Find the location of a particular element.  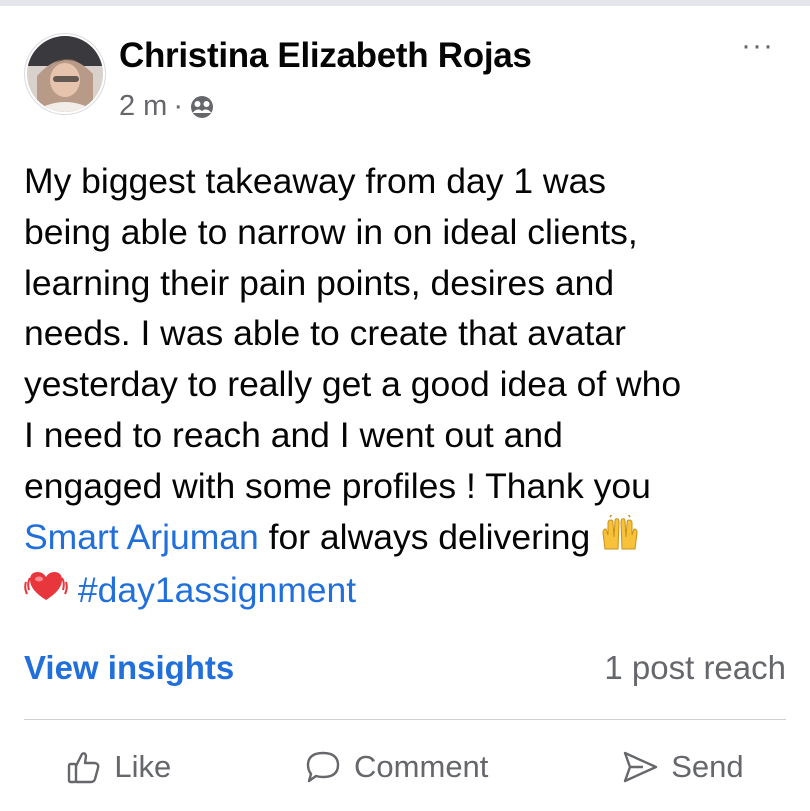

post-text-line: engaged with some profiles ! Thank you is located at coordinates (337, 485).